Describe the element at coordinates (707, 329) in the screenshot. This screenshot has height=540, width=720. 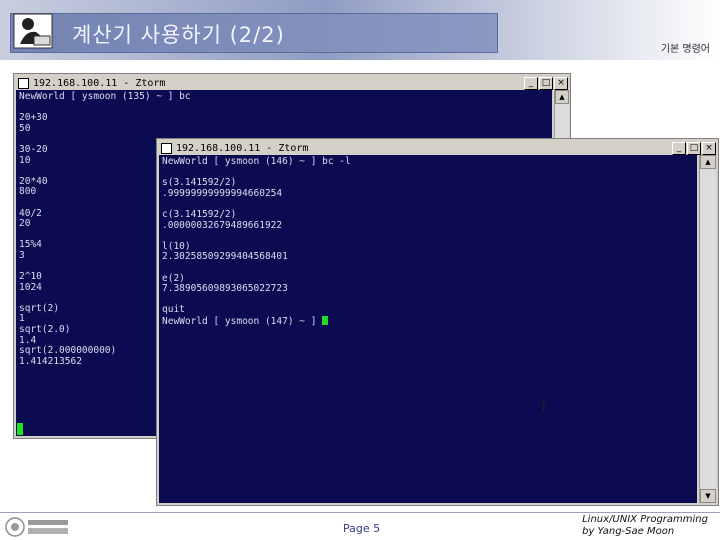
I see `vertical-scrollbar-front: ▲ ▼` at that location.